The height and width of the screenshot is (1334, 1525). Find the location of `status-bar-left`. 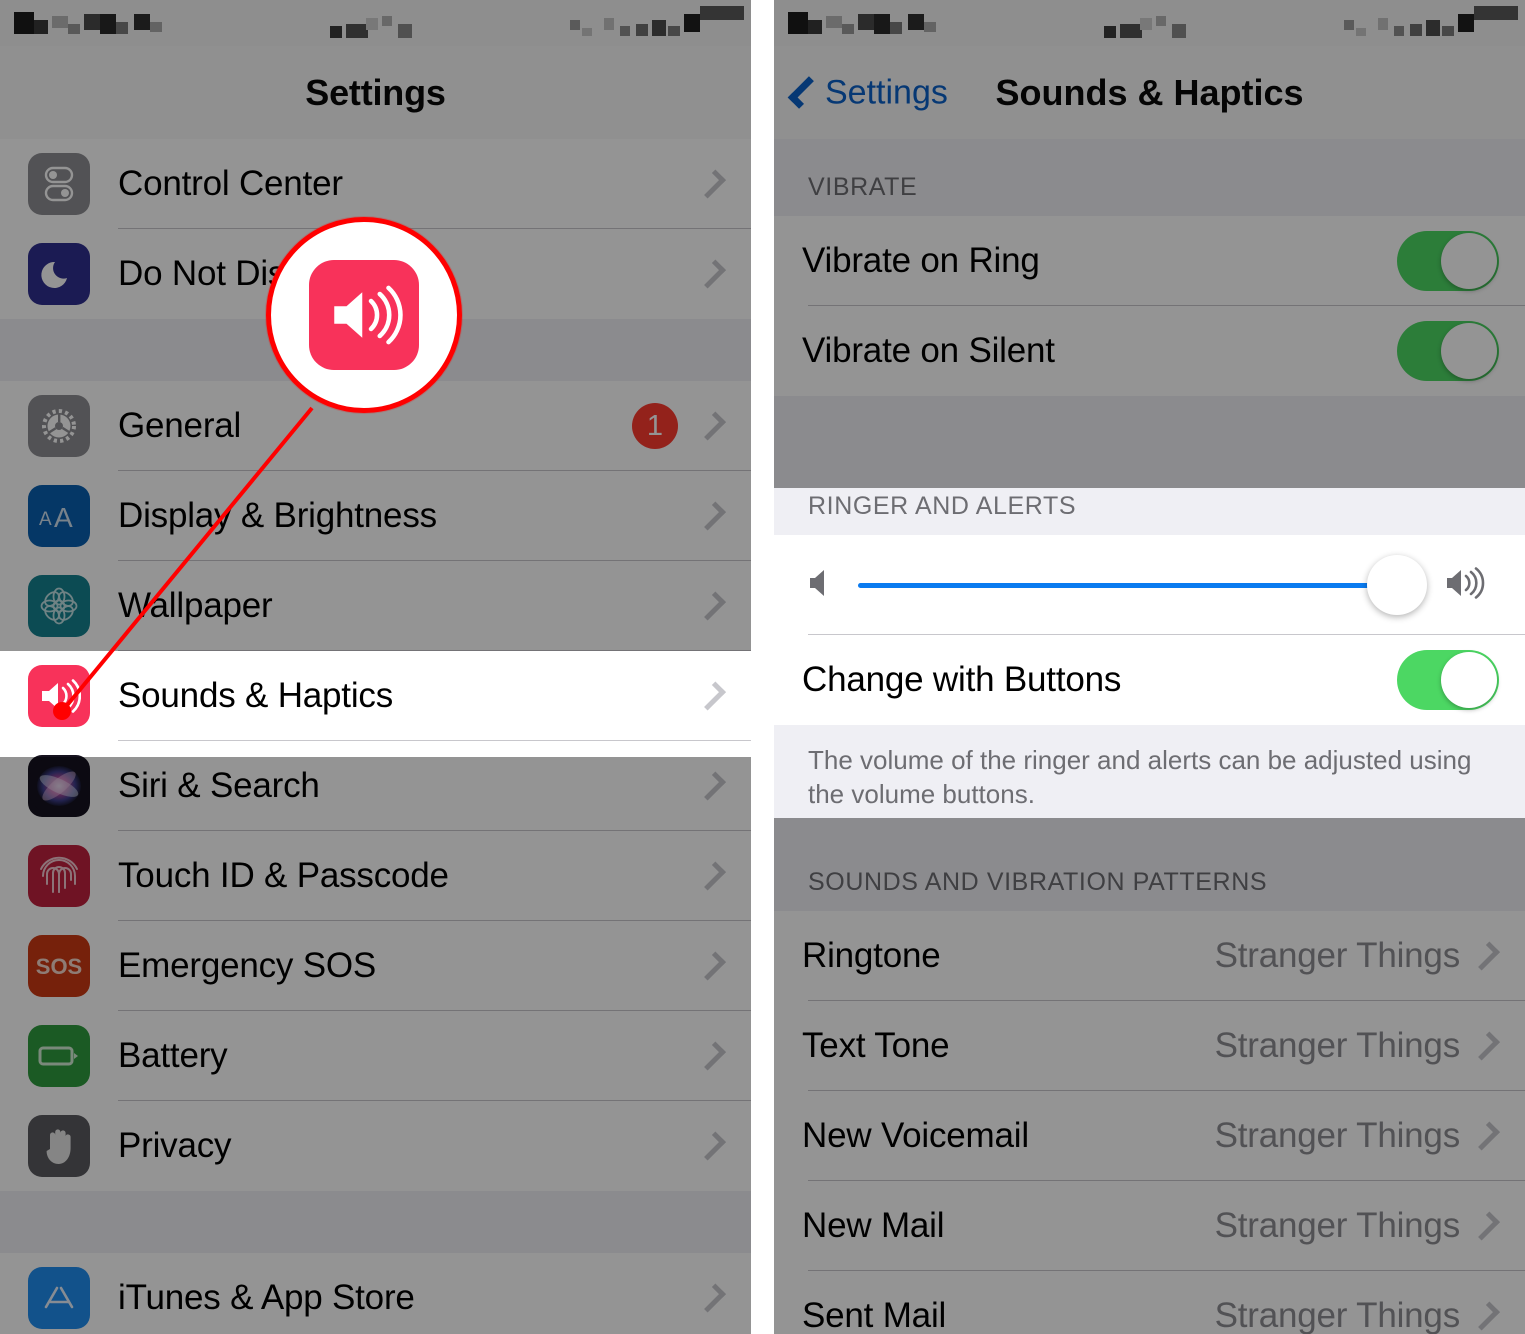

status-bar-left is located at coordinates (375, 23).